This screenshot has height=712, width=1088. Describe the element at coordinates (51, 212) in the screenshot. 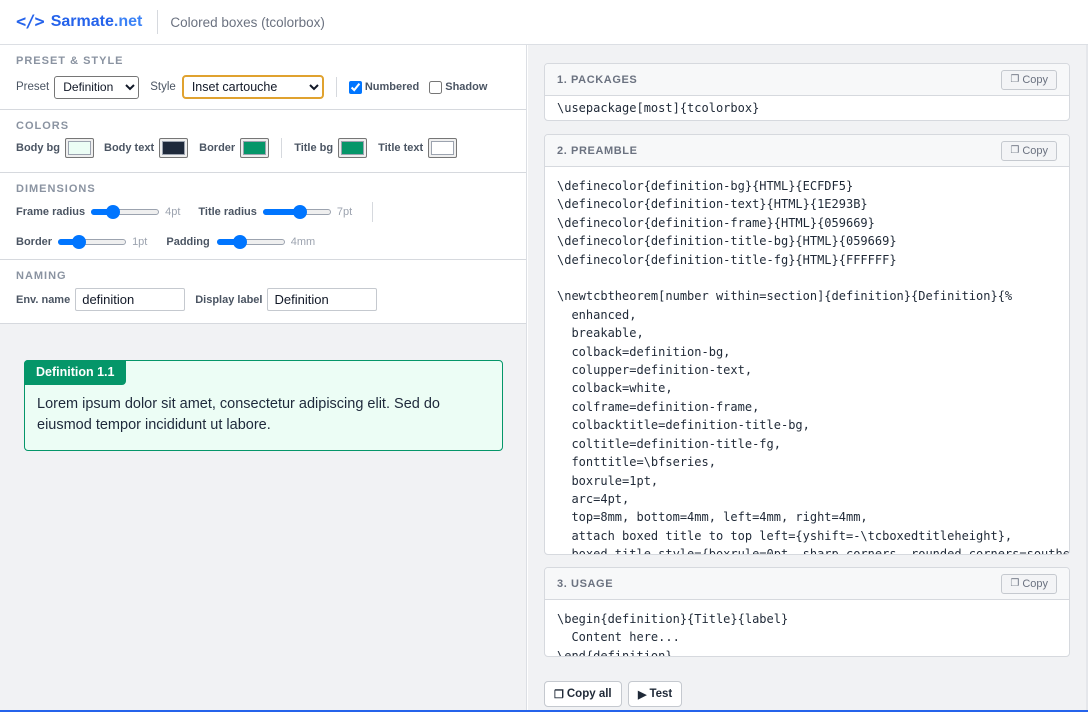

I see `frame-radius-label: Frame radius` at that location.